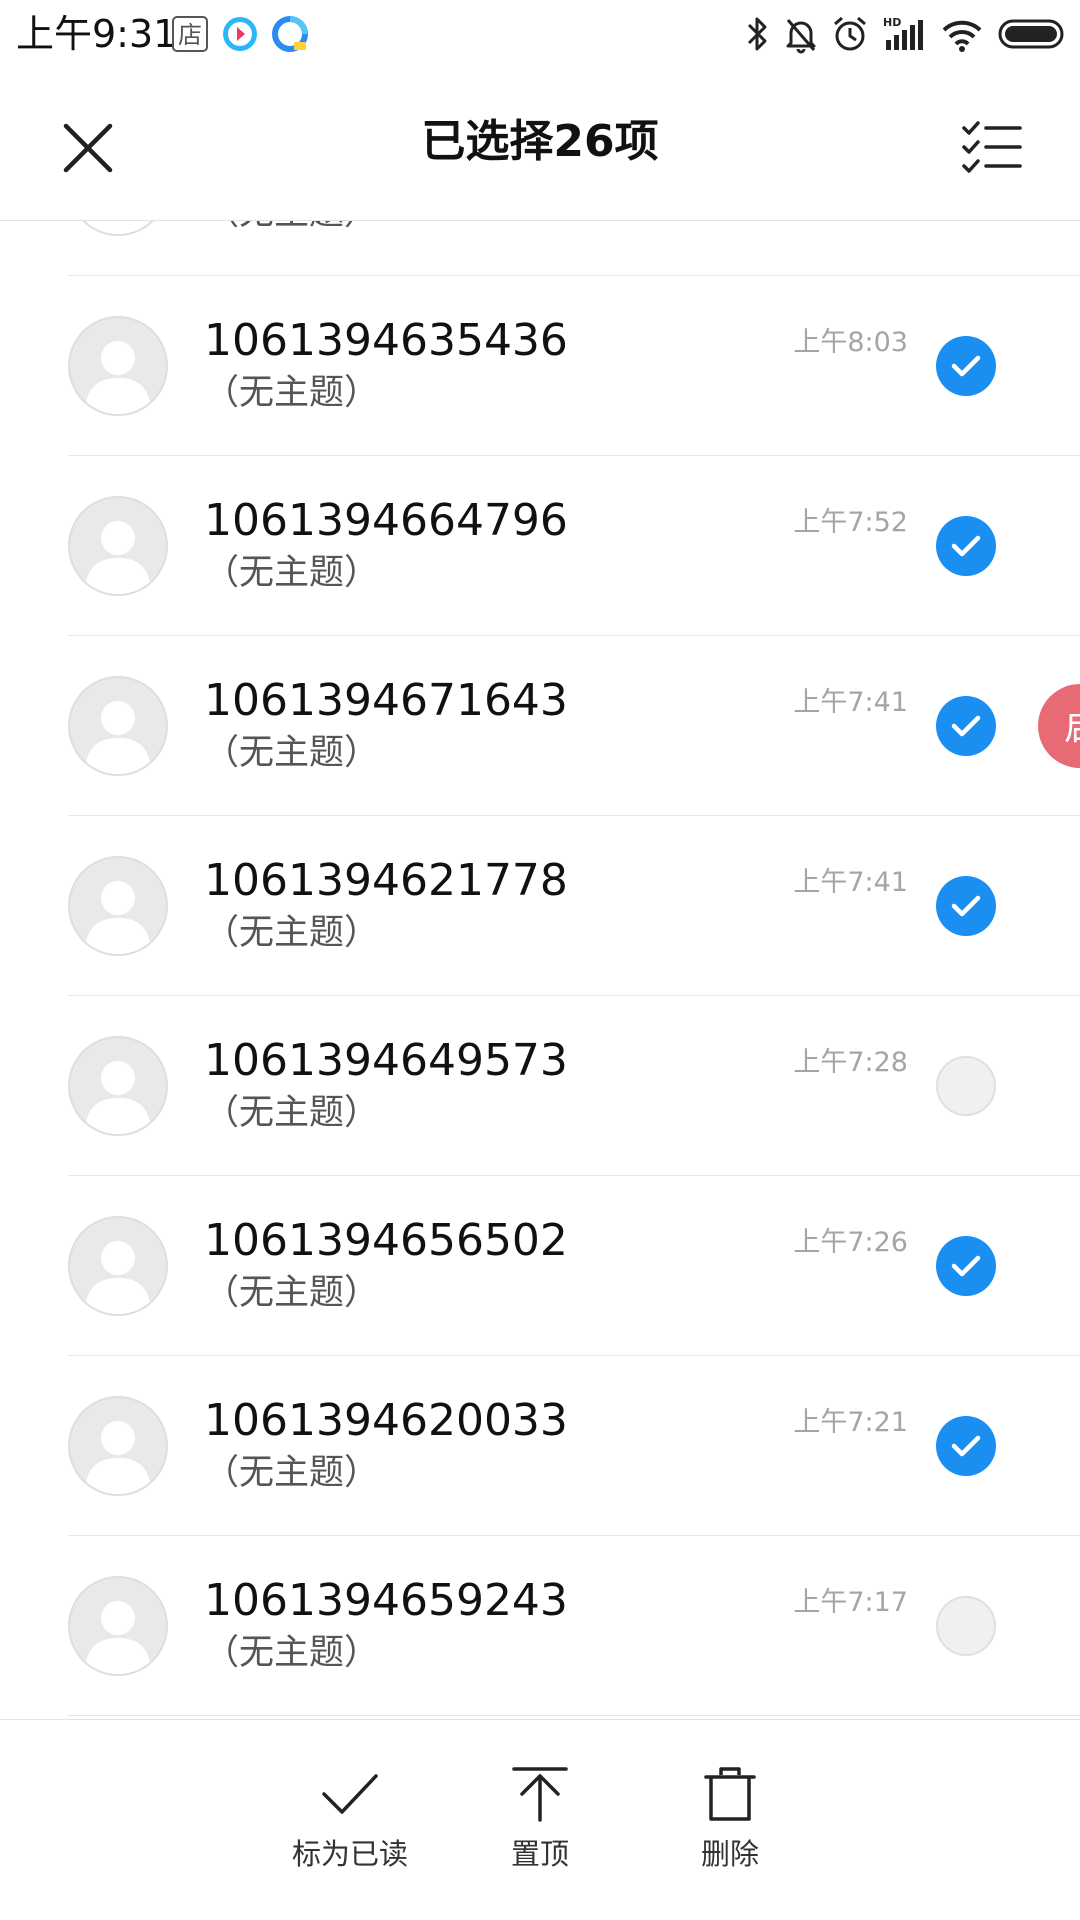 This screenshot has height=1920, width=1080. I want to click on page-title: 已选择26项, so click(540, 141).